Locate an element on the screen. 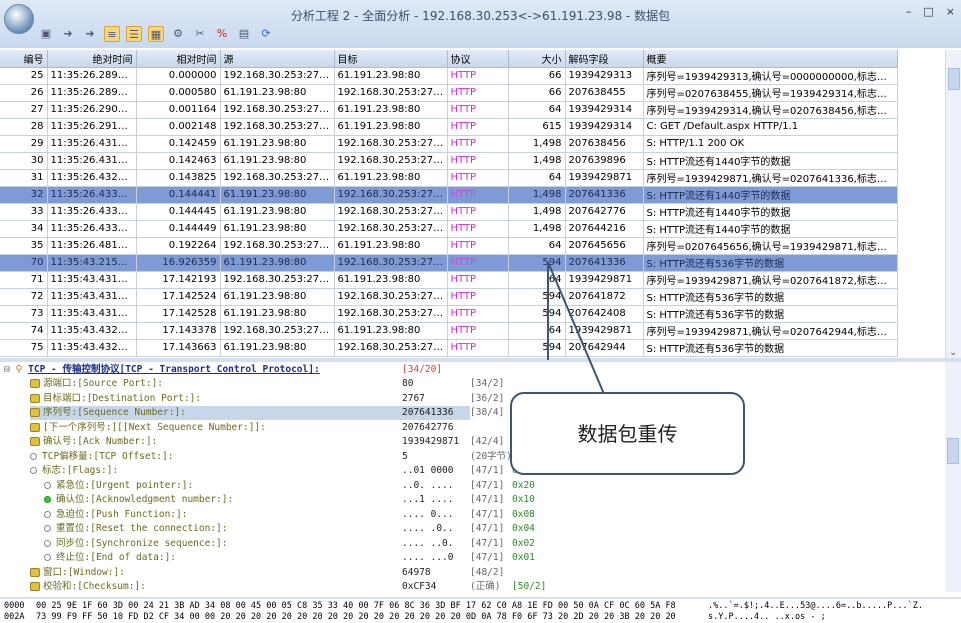 This screenshot has width=961, height=623. callout-pointer is located at coordinates (576, 328).